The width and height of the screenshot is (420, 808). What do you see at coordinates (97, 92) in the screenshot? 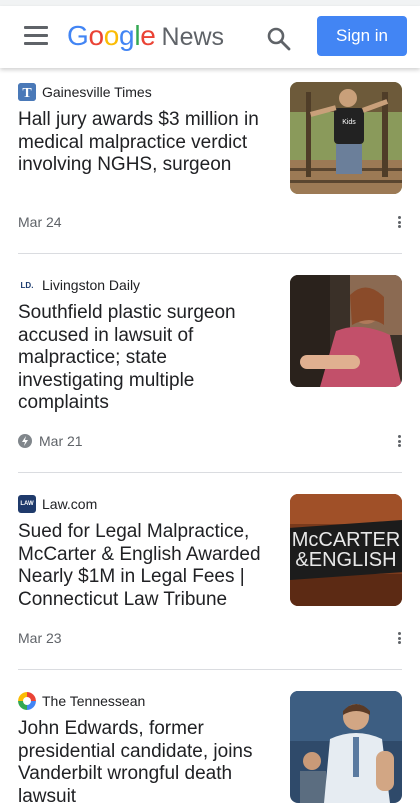
I see `source-name: Gainesville Times` at bounding box center [97, 92].